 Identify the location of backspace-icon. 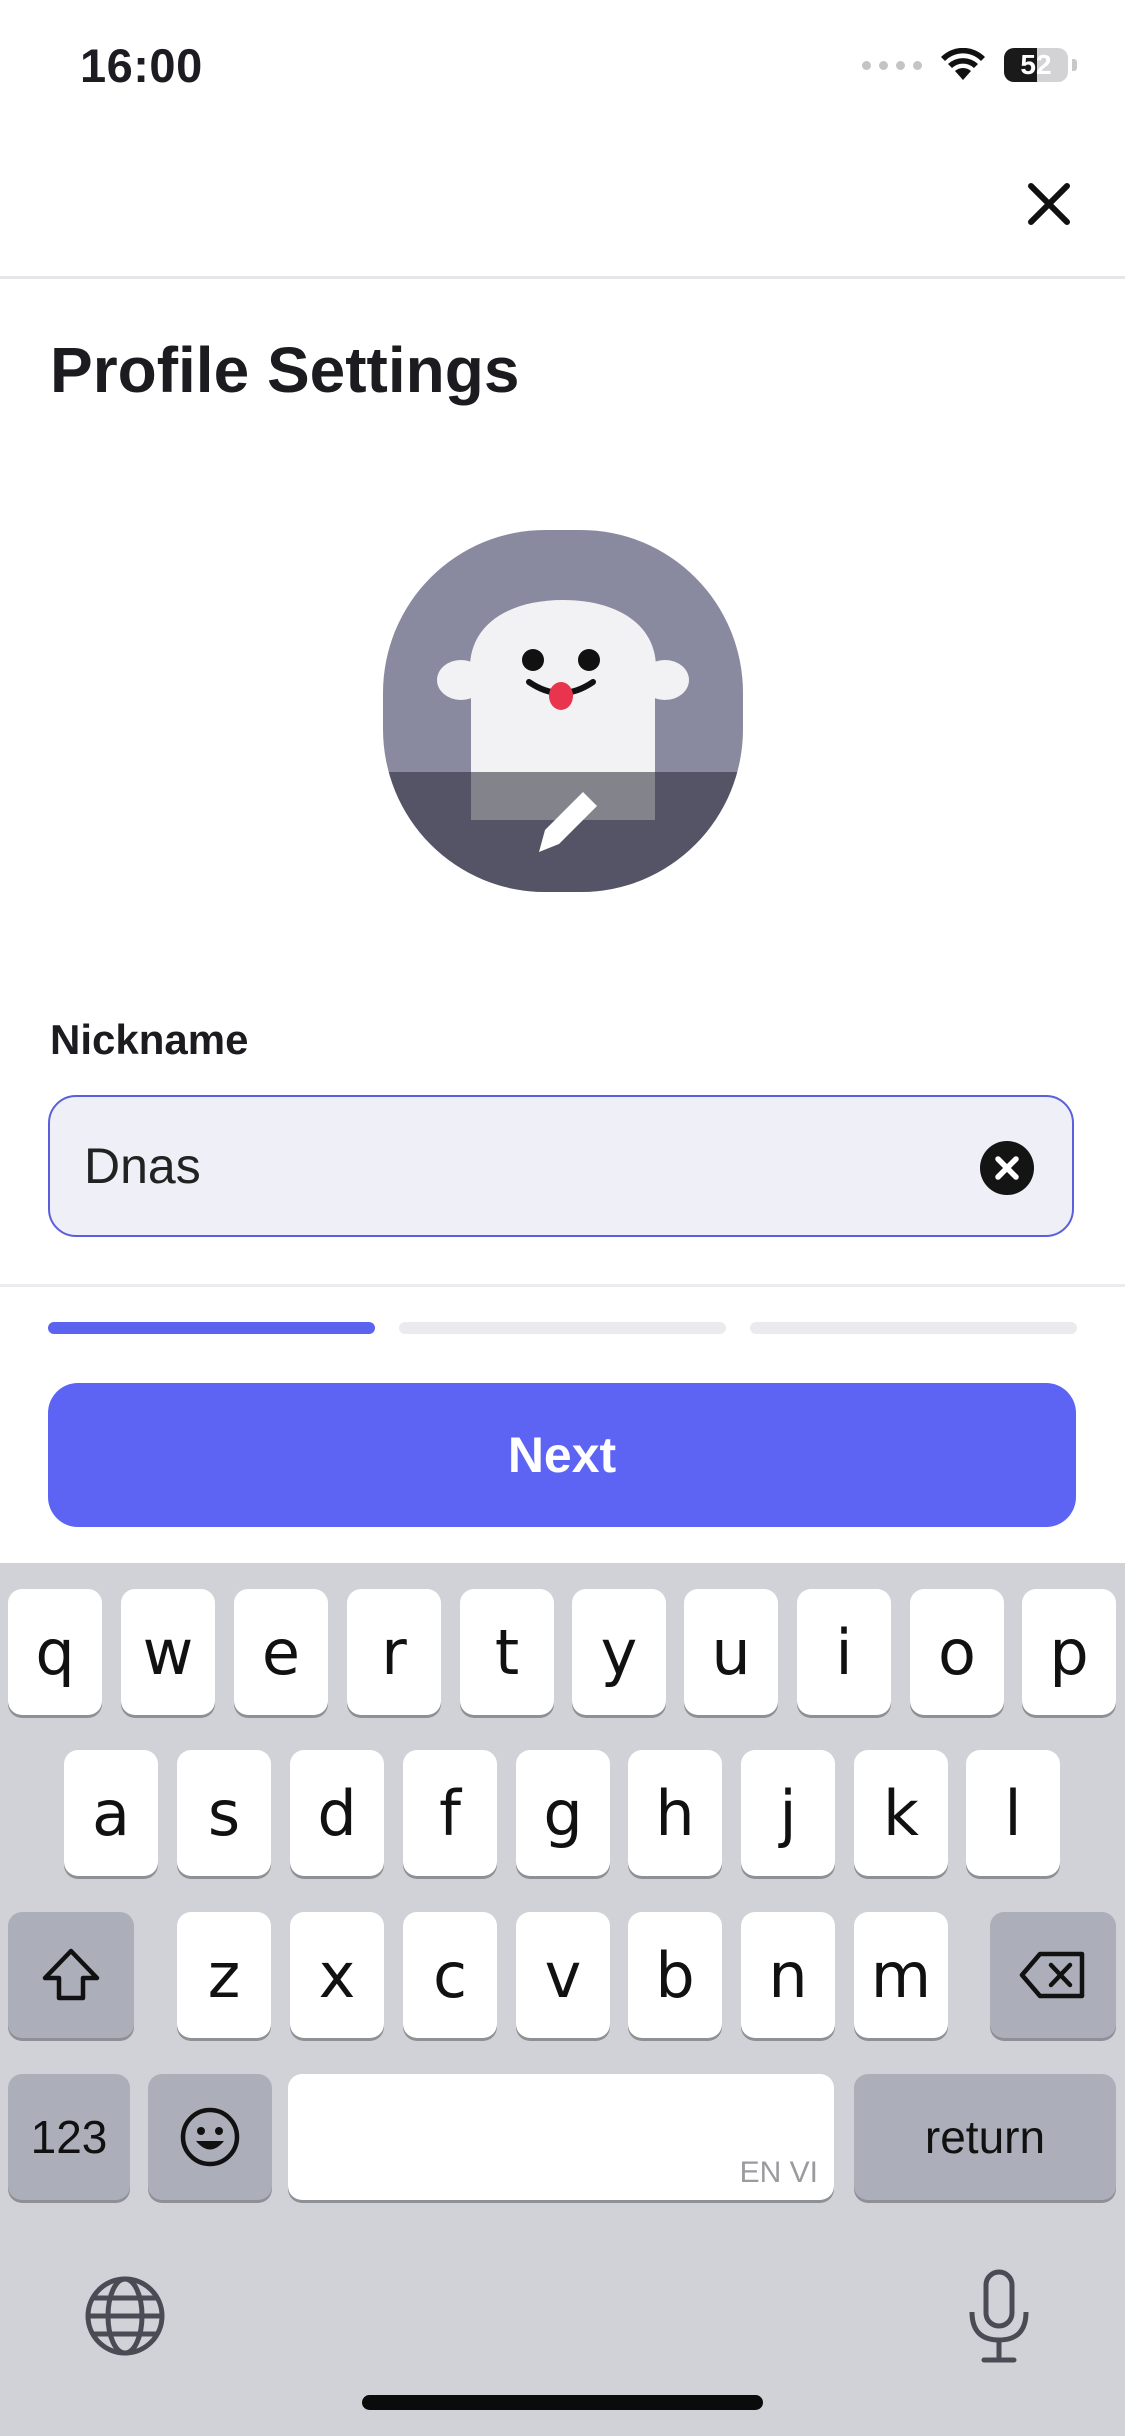
(1052, 1975).